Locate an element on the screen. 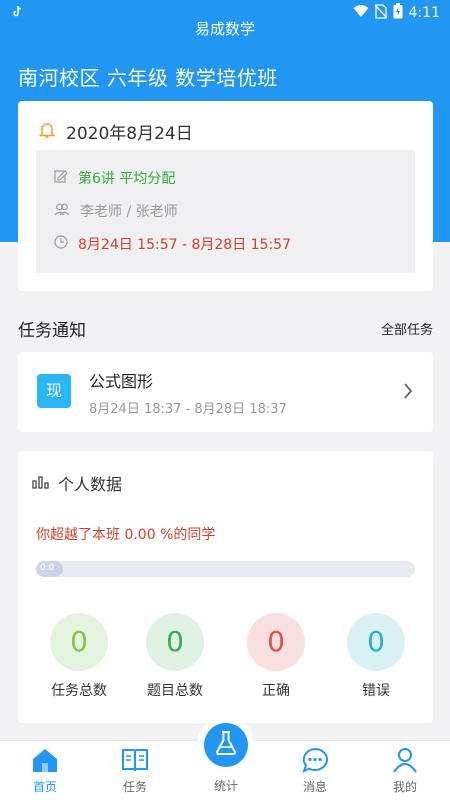  stat-wrong: 0 错误 is located at coordinates (376, 656).